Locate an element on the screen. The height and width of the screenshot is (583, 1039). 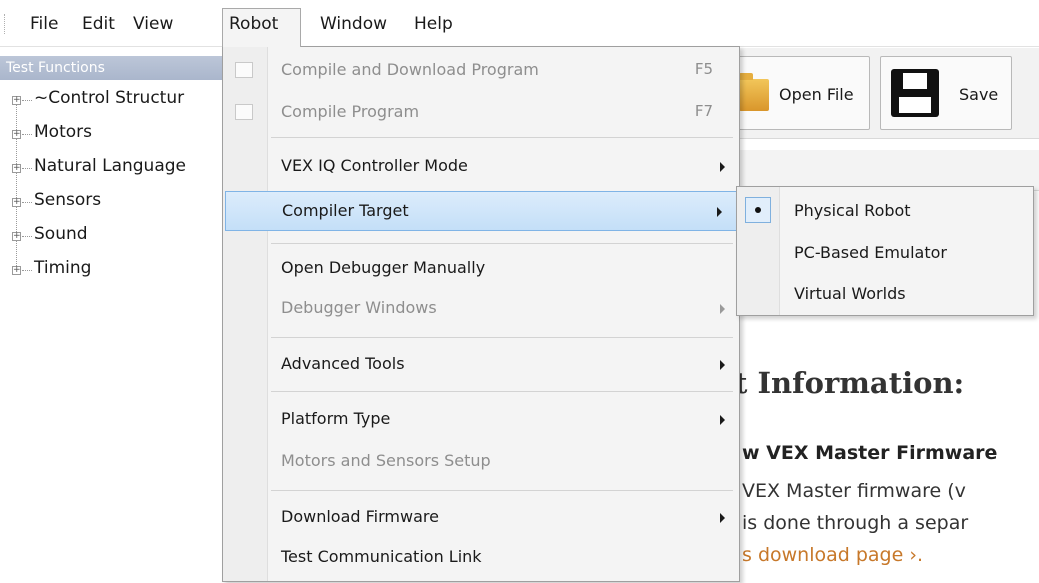
menu-item-label: Platform Type is located at coordinates (336, 418).